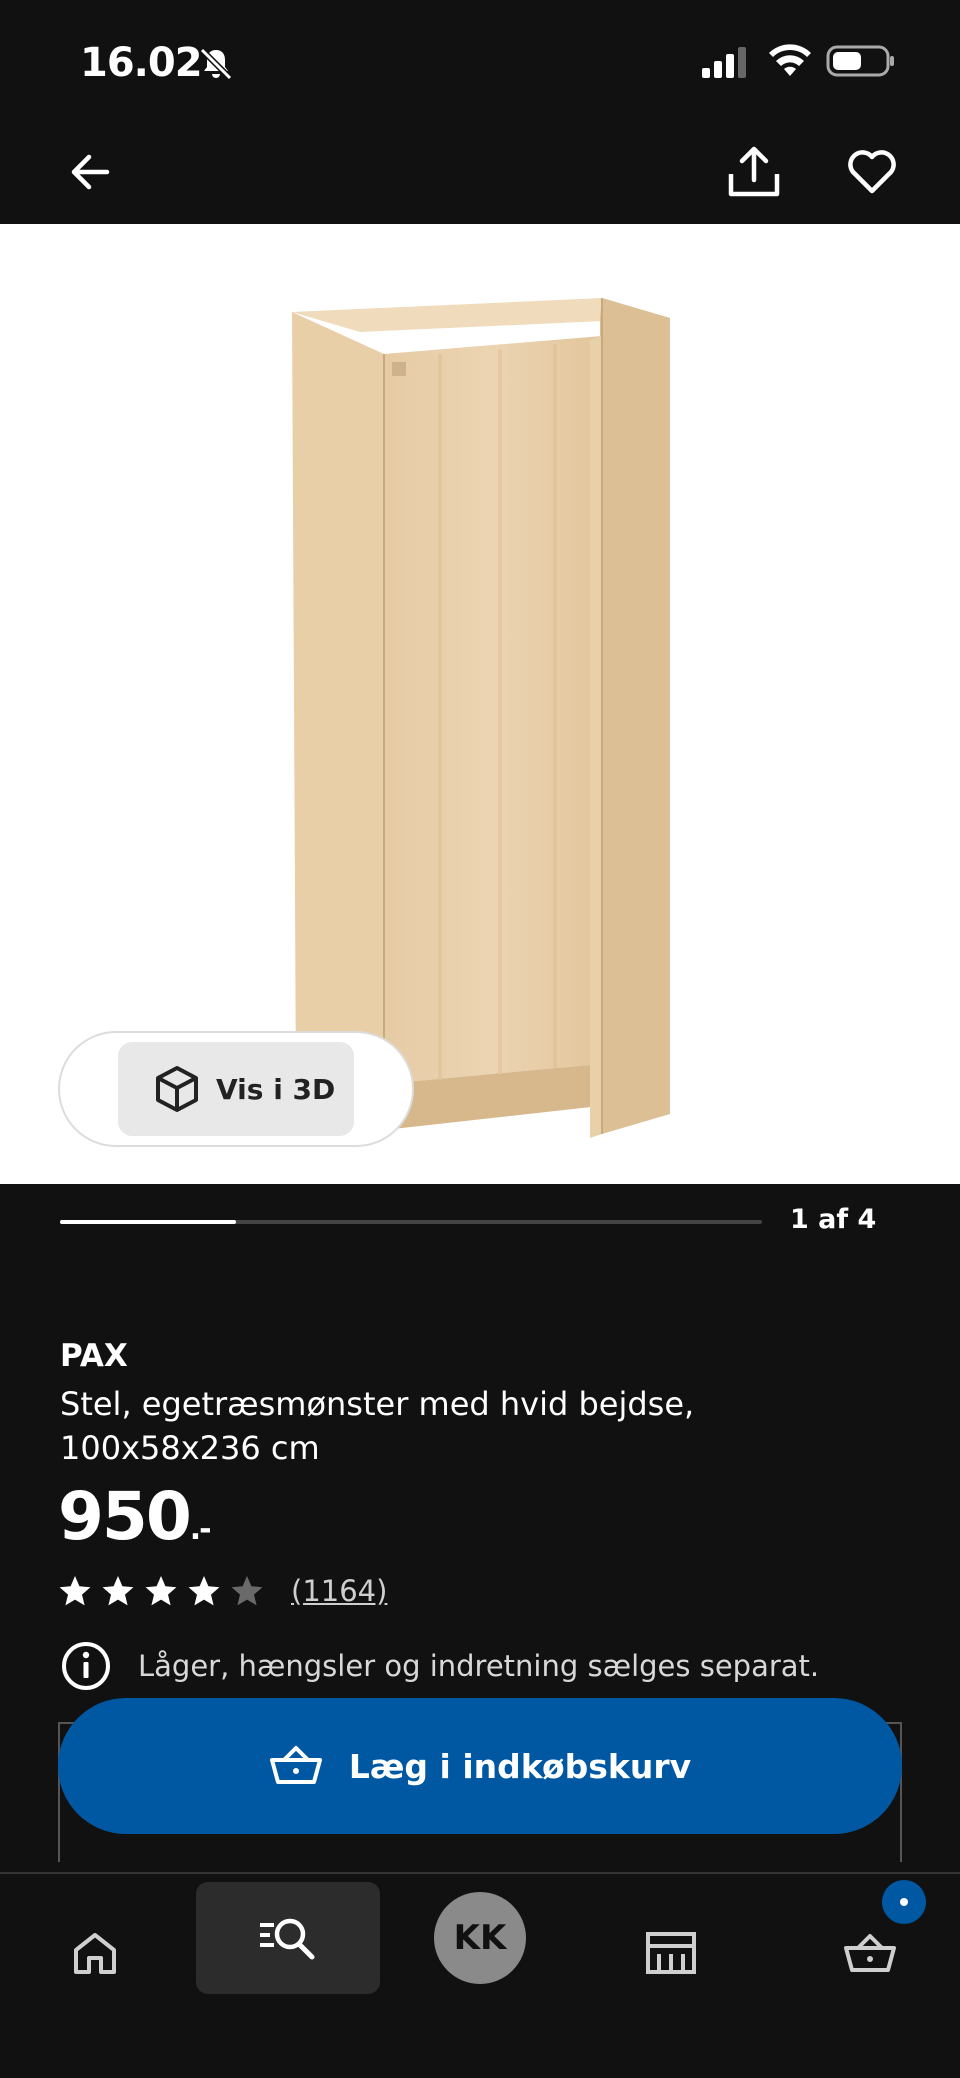 The width and height of the screenshot is (960, 2078). I want to click on cart-icon, so click(870, 1953).